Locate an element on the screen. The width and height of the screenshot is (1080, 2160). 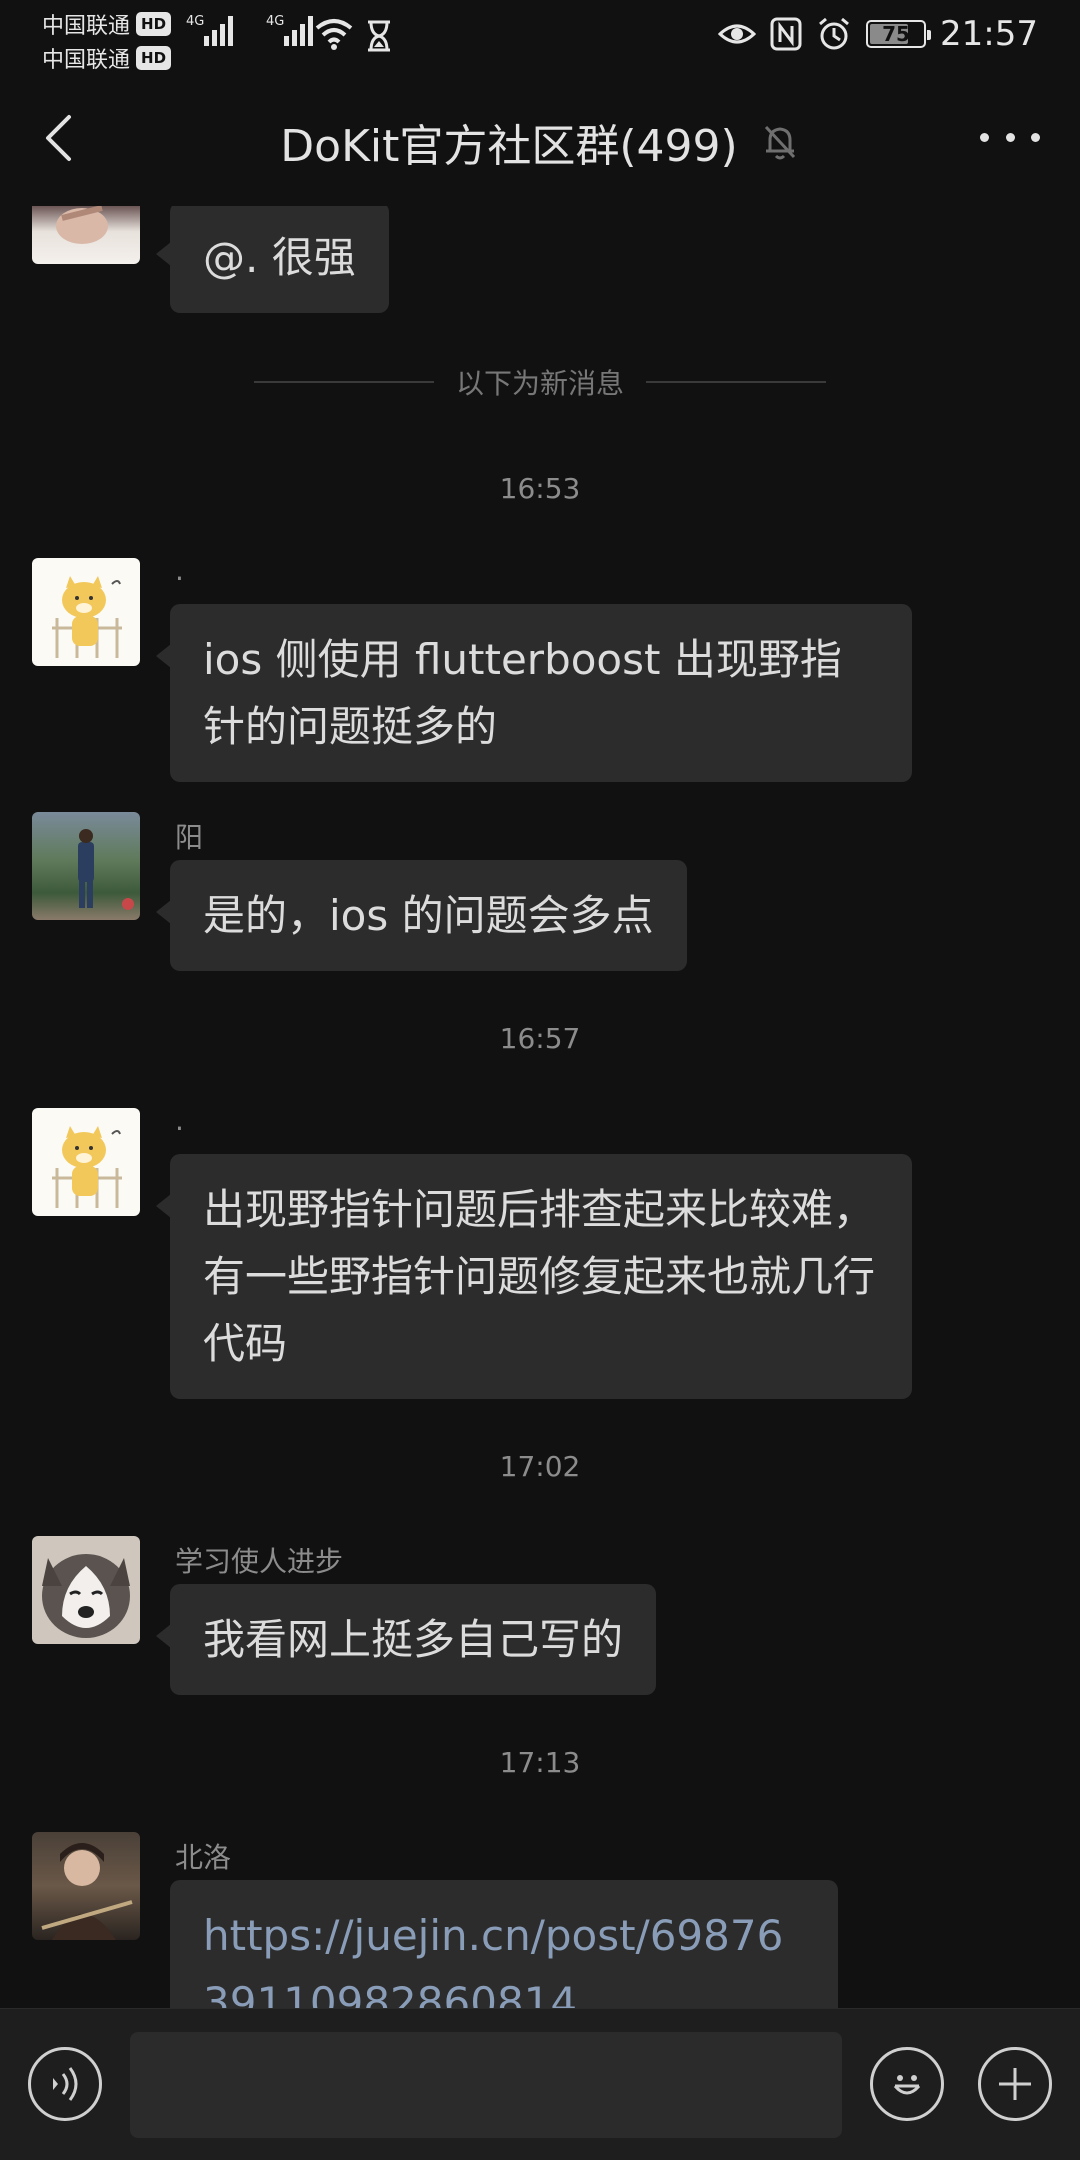
signal-2-icon: 4G is located at coordinates (289, 30).